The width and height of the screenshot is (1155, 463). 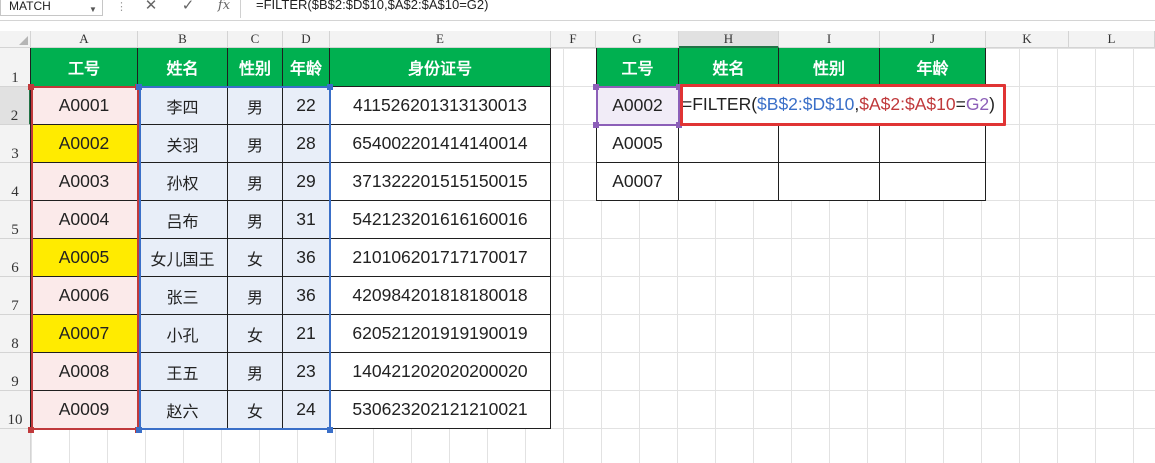 What do you see at coordinates (15, 220) in the screenshot?
I see `row-header-5: 5` at bounding box center [15, 220].